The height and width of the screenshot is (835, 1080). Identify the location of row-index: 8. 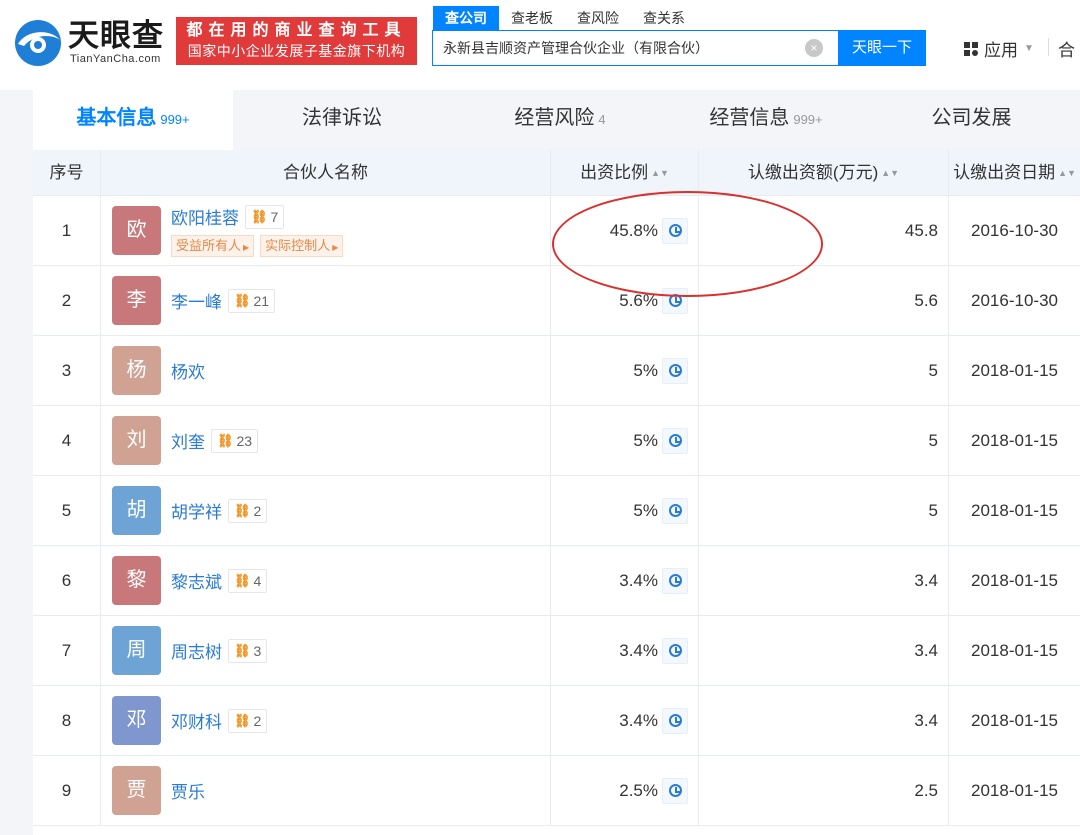
(67, 720).